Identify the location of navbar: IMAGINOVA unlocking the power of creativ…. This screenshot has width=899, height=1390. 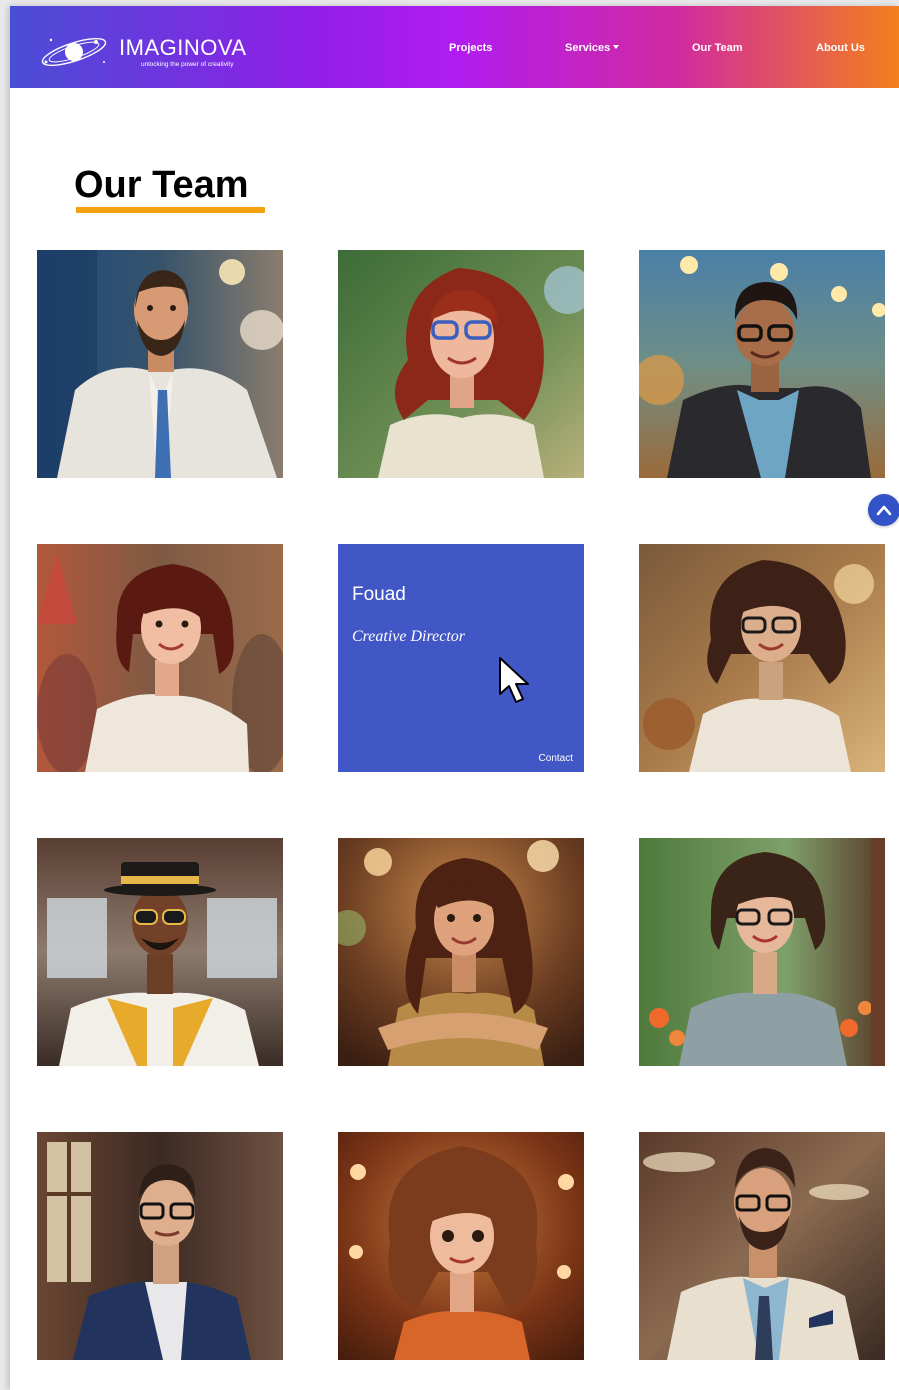
(454, 47).